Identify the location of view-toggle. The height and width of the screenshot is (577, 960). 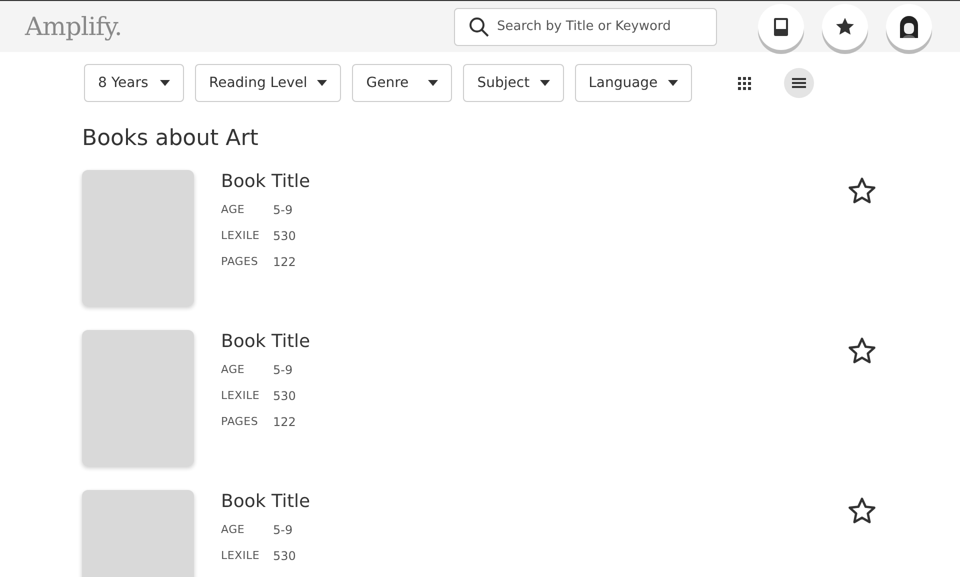
(799, 83).